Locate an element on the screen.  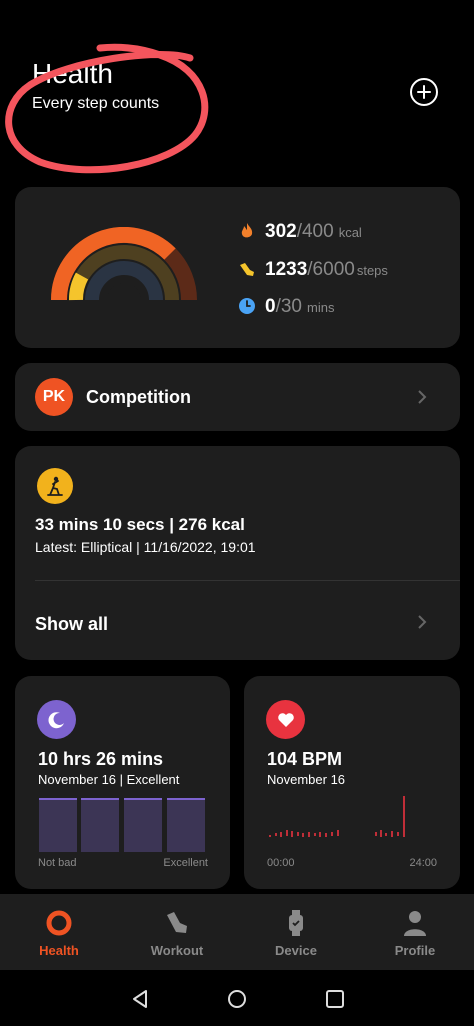
calories-stat: 302 /400 kcal is located at coordinates (300, 231).